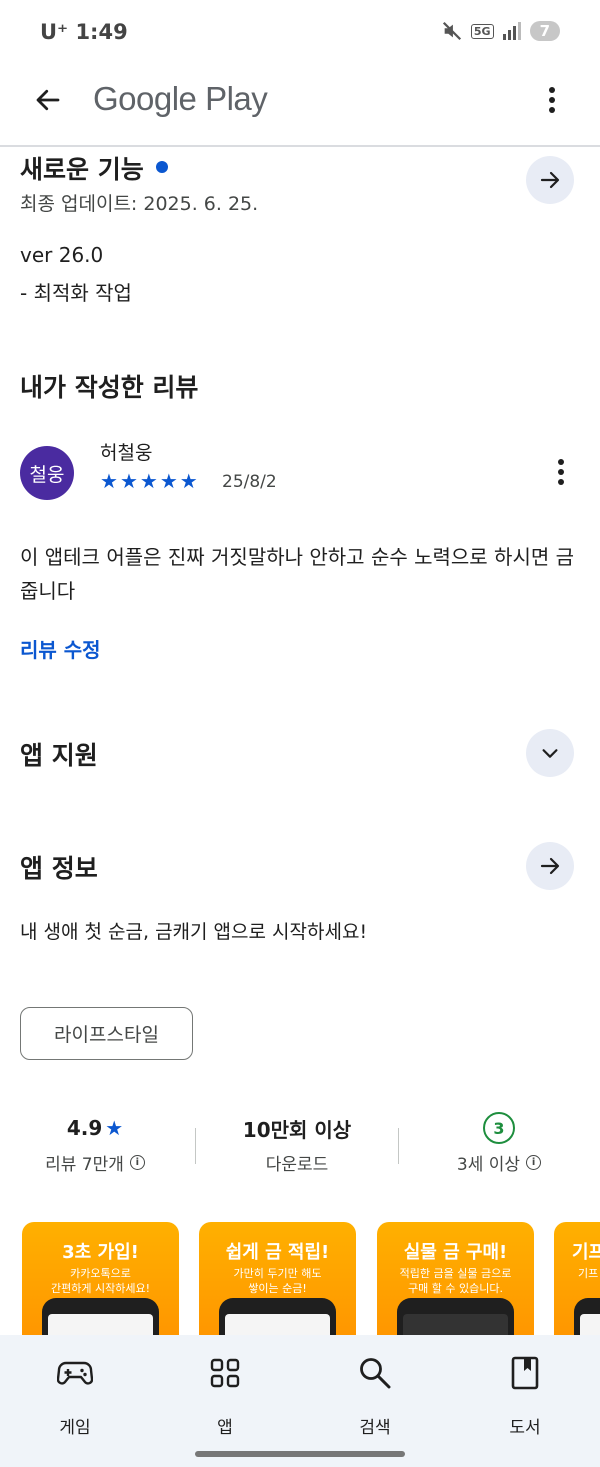 This screenshot has width=600, height=1467. Describe the element at coordinates (60, 648) in the screenshot. I see `edit-review-link: 리뷰 수정` at that location.